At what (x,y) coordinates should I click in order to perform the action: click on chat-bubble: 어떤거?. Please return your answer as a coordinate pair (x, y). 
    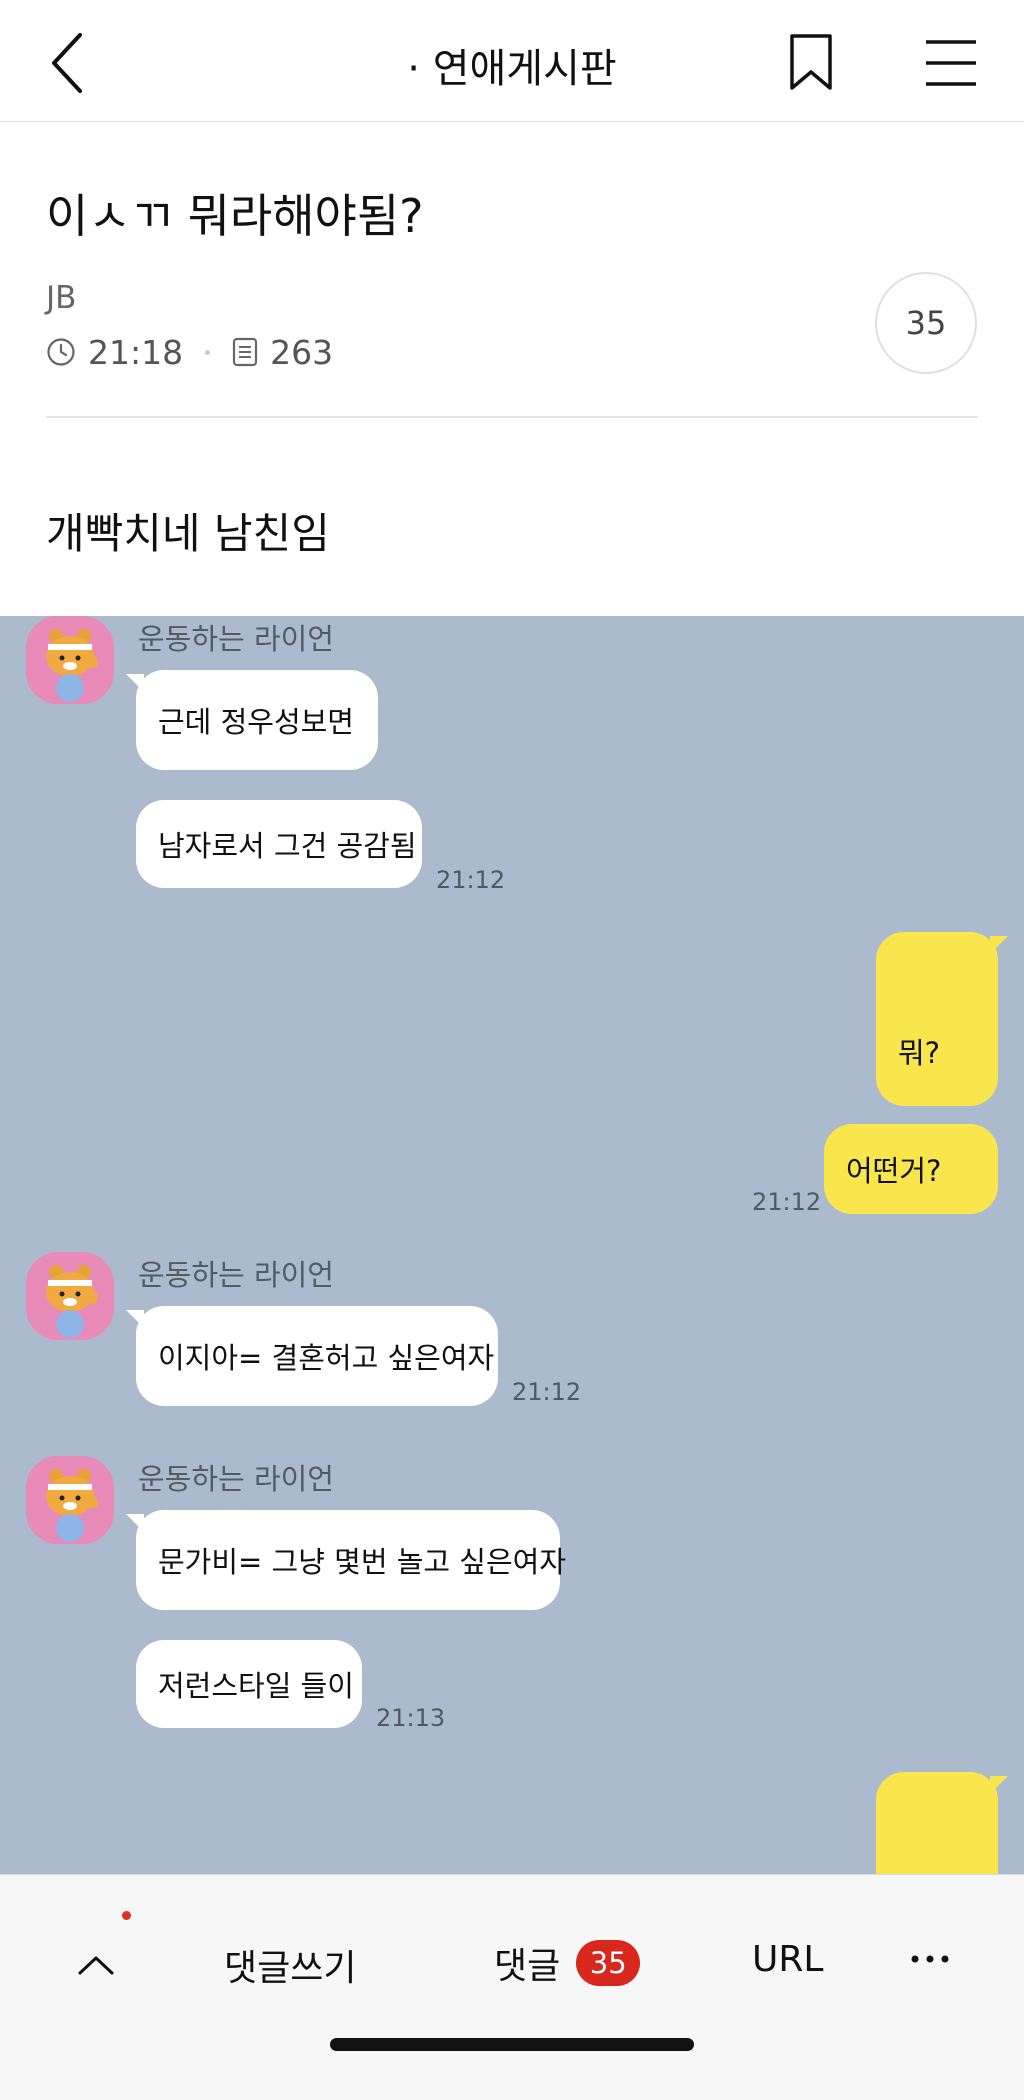
    Looking at the image, I should click on (911, 1169).